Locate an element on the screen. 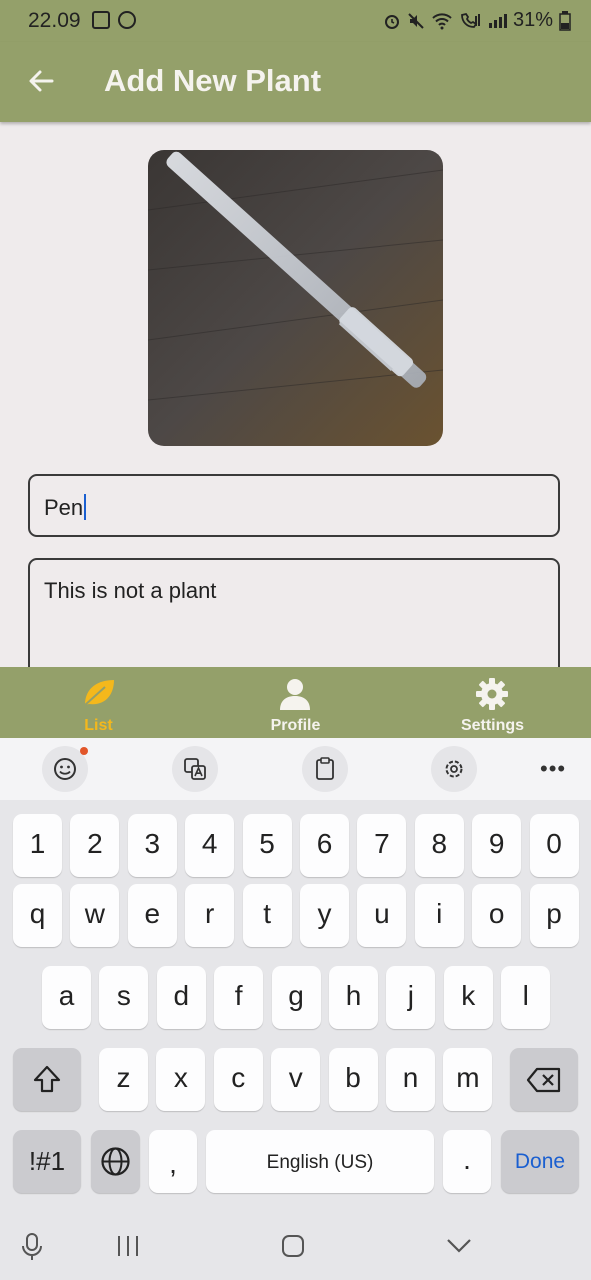  shift-key is located at coordinates (47, 1079).